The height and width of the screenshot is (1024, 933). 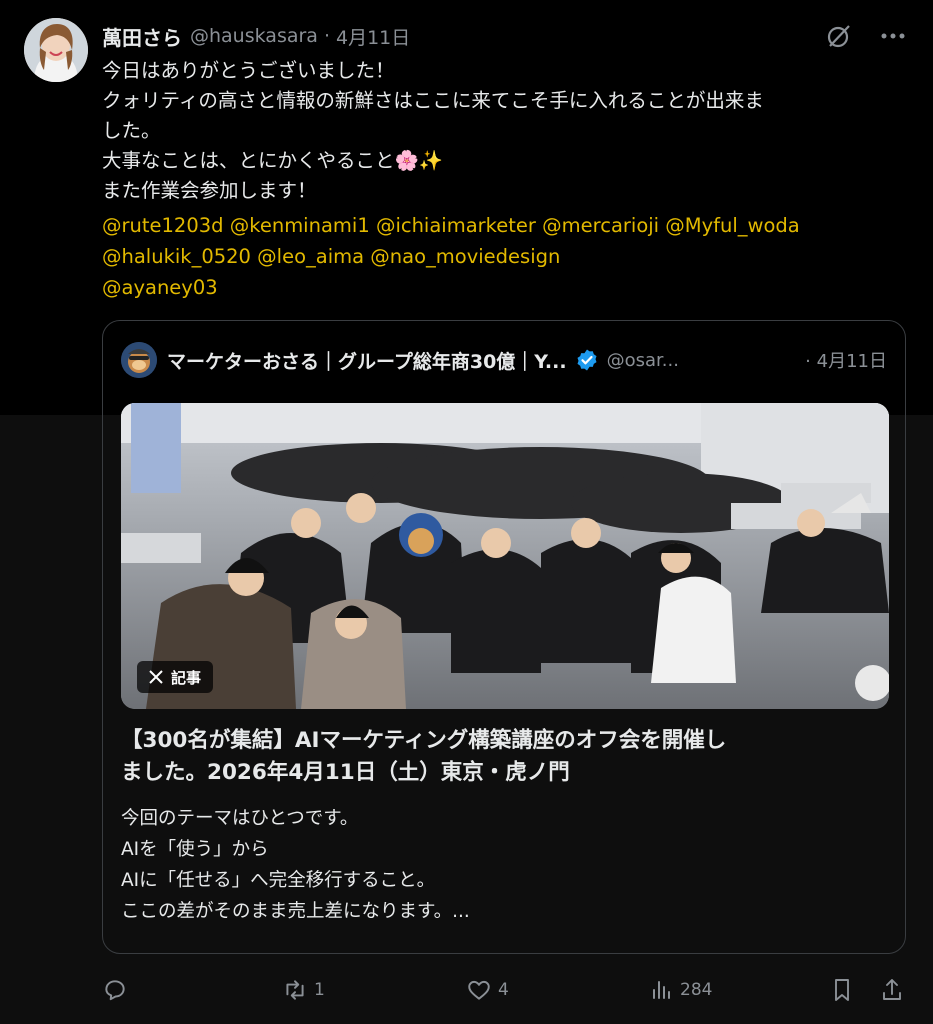 I want to click on reply-icon, so click(x=115, y=990).